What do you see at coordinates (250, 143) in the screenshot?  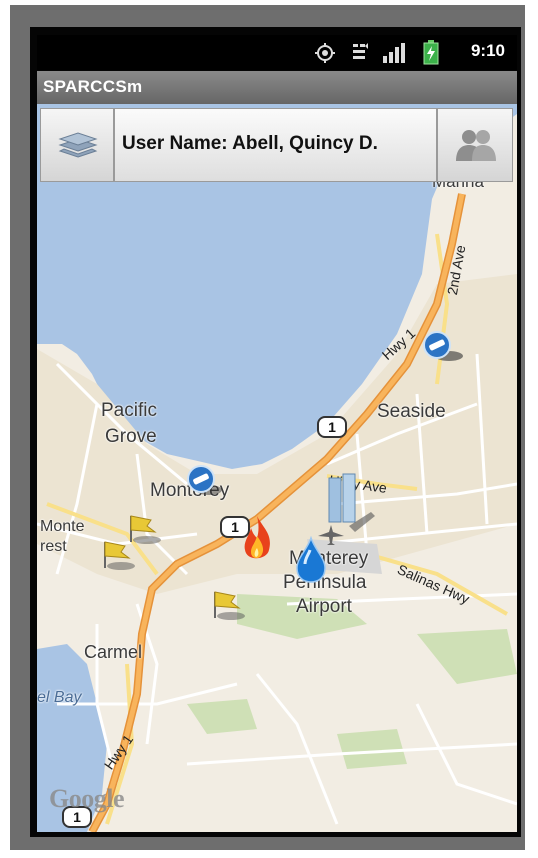 I see `user-name-label: User Name: Abell, Quincy D.` at bounding box center [250, 143].